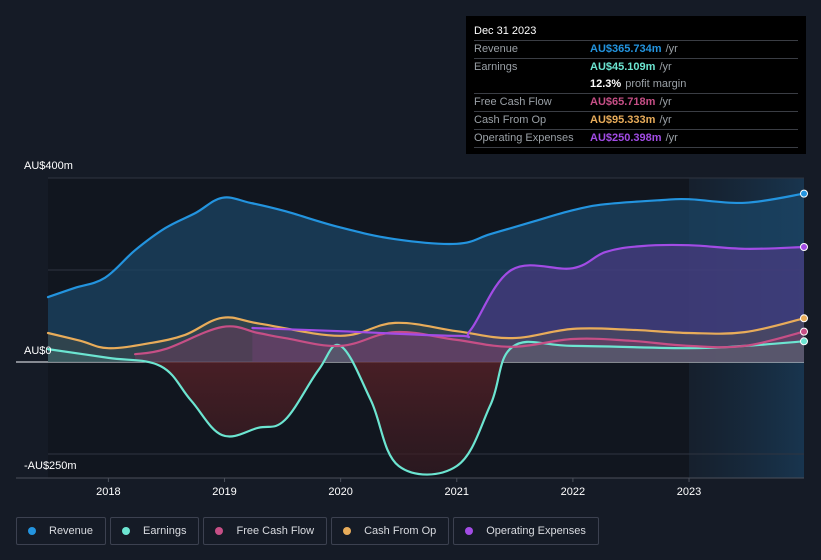 Image resolution: width=821 pixels, height=560 pixels. Describe the element at coordinates (340, 492) in the screenshot. I see `x-tick-label: 2020` at that location.